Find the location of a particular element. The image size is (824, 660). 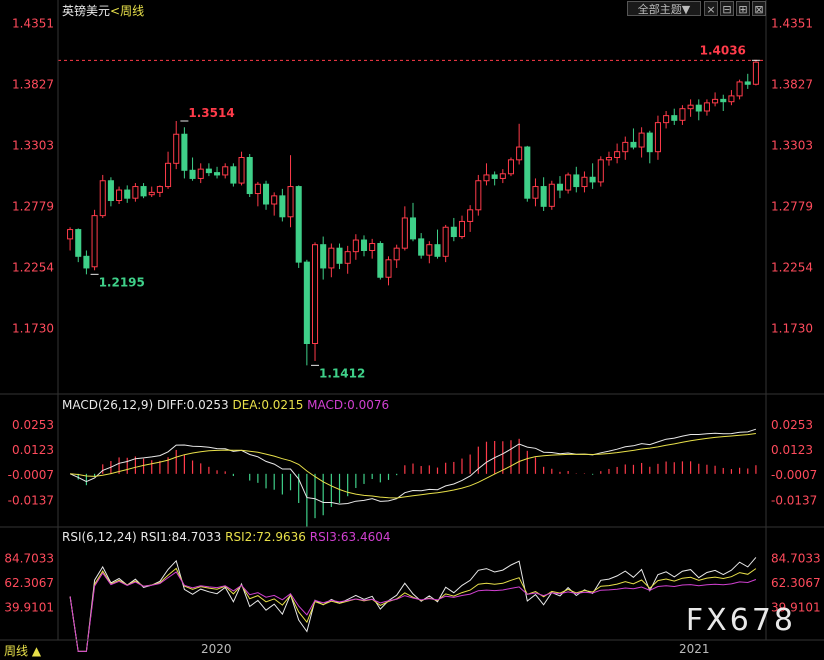

minimize-button: ⊟ is located at coordinates (727, 8).